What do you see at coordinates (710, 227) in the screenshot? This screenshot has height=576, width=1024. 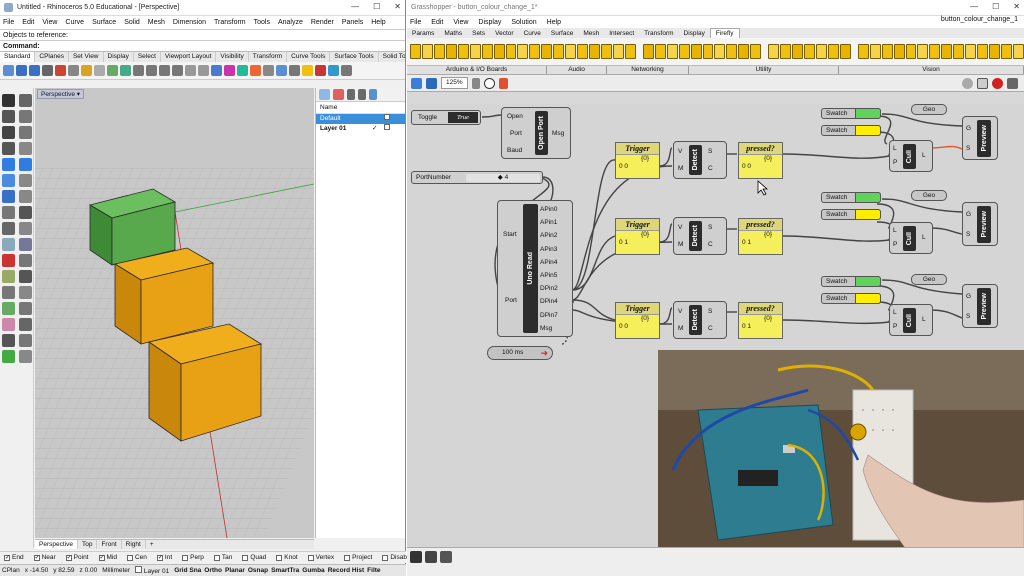 I see `output-s: S` at bounding box center [710, 227].